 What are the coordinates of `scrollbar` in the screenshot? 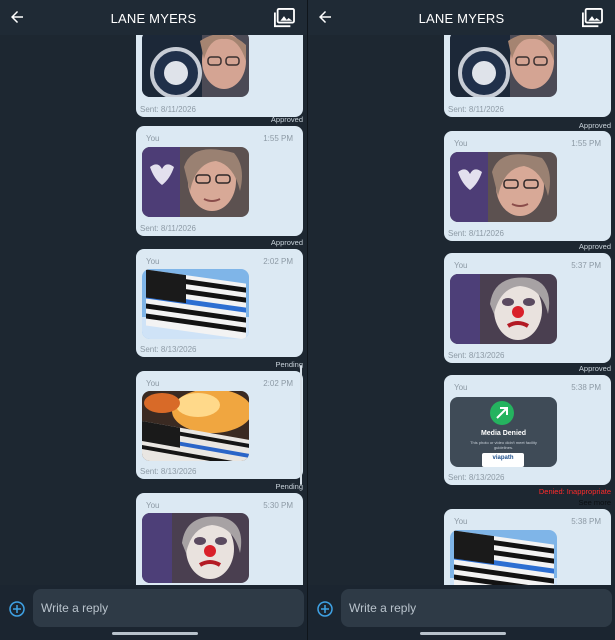 It's located at (301, 425).